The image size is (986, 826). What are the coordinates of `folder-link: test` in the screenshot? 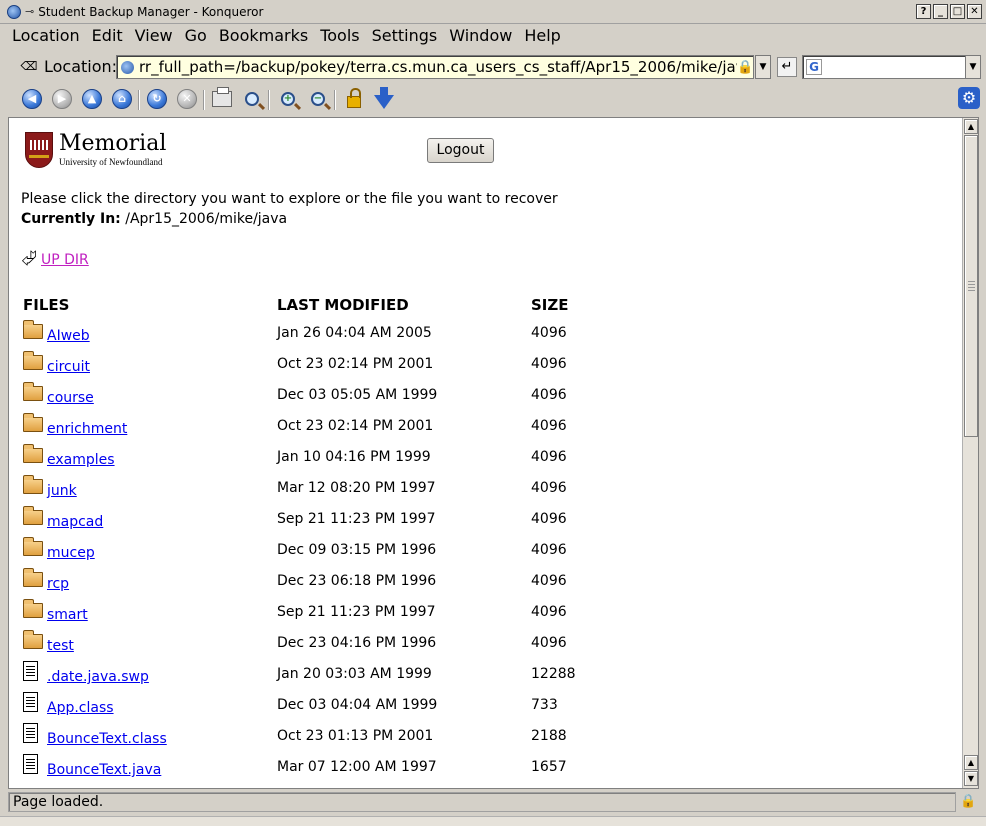 It's located at (60, 646).